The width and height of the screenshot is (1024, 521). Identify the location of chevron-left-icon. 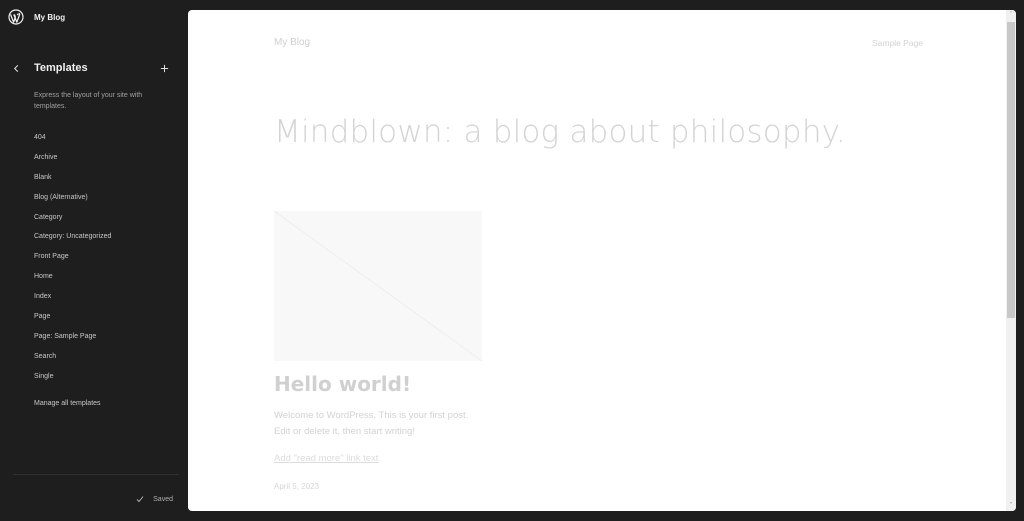
(15, 68).